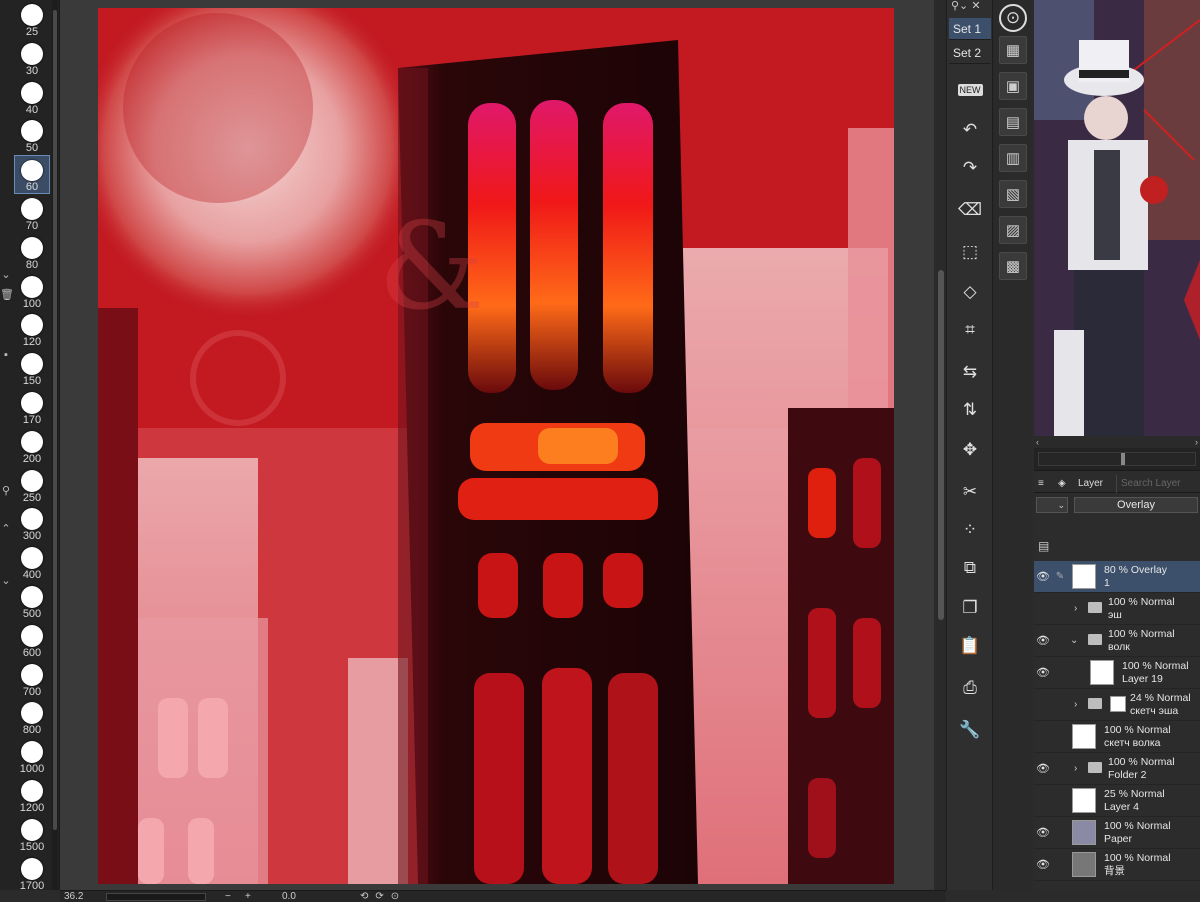 The width and height of the screenshot is (1200, 902). Describe the element at coordinates (1154, 484) in the screenshot. I see `tab-search-layer: Search Layer` at that location.